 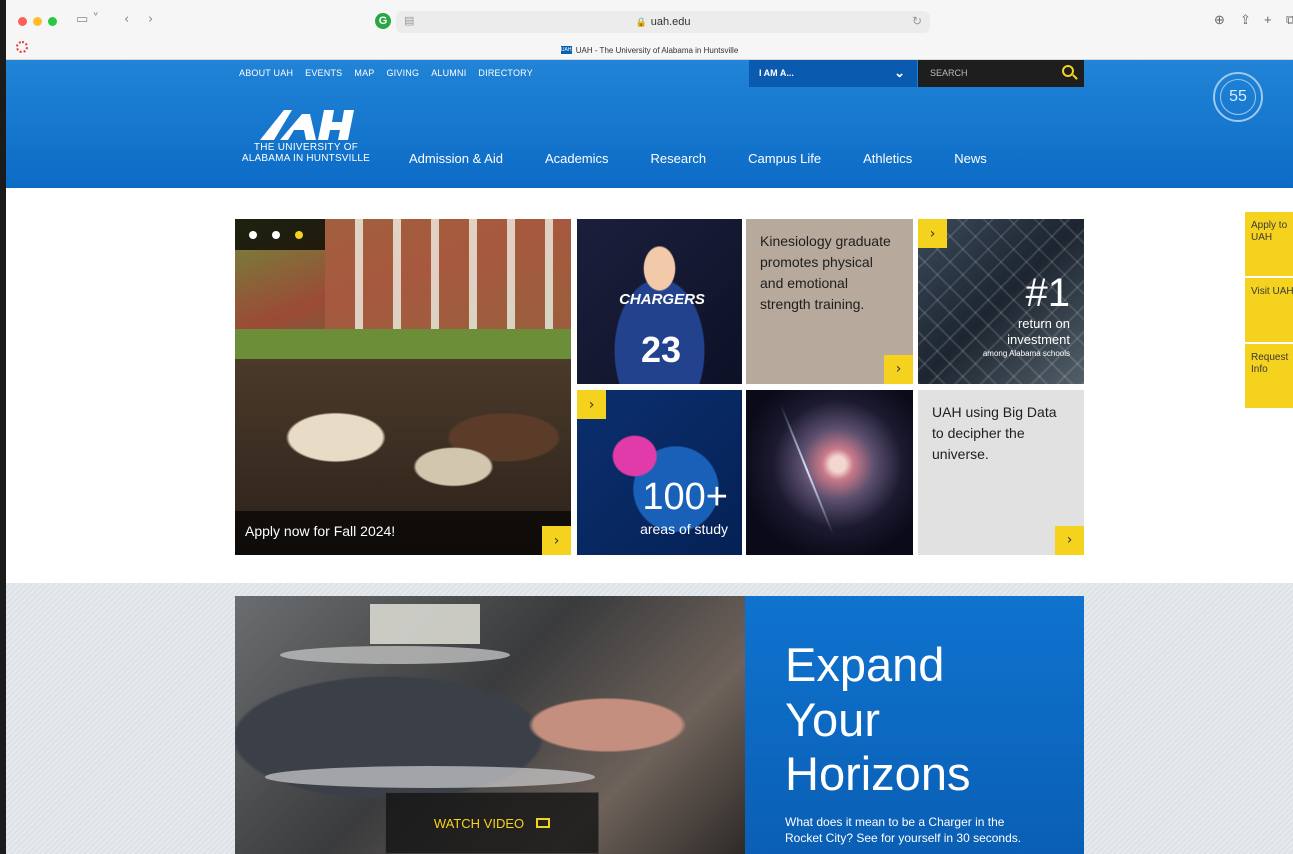 I want to click on address-bar: ▤ 🔒 uah.edu ↻, so click(x=663, y=22).